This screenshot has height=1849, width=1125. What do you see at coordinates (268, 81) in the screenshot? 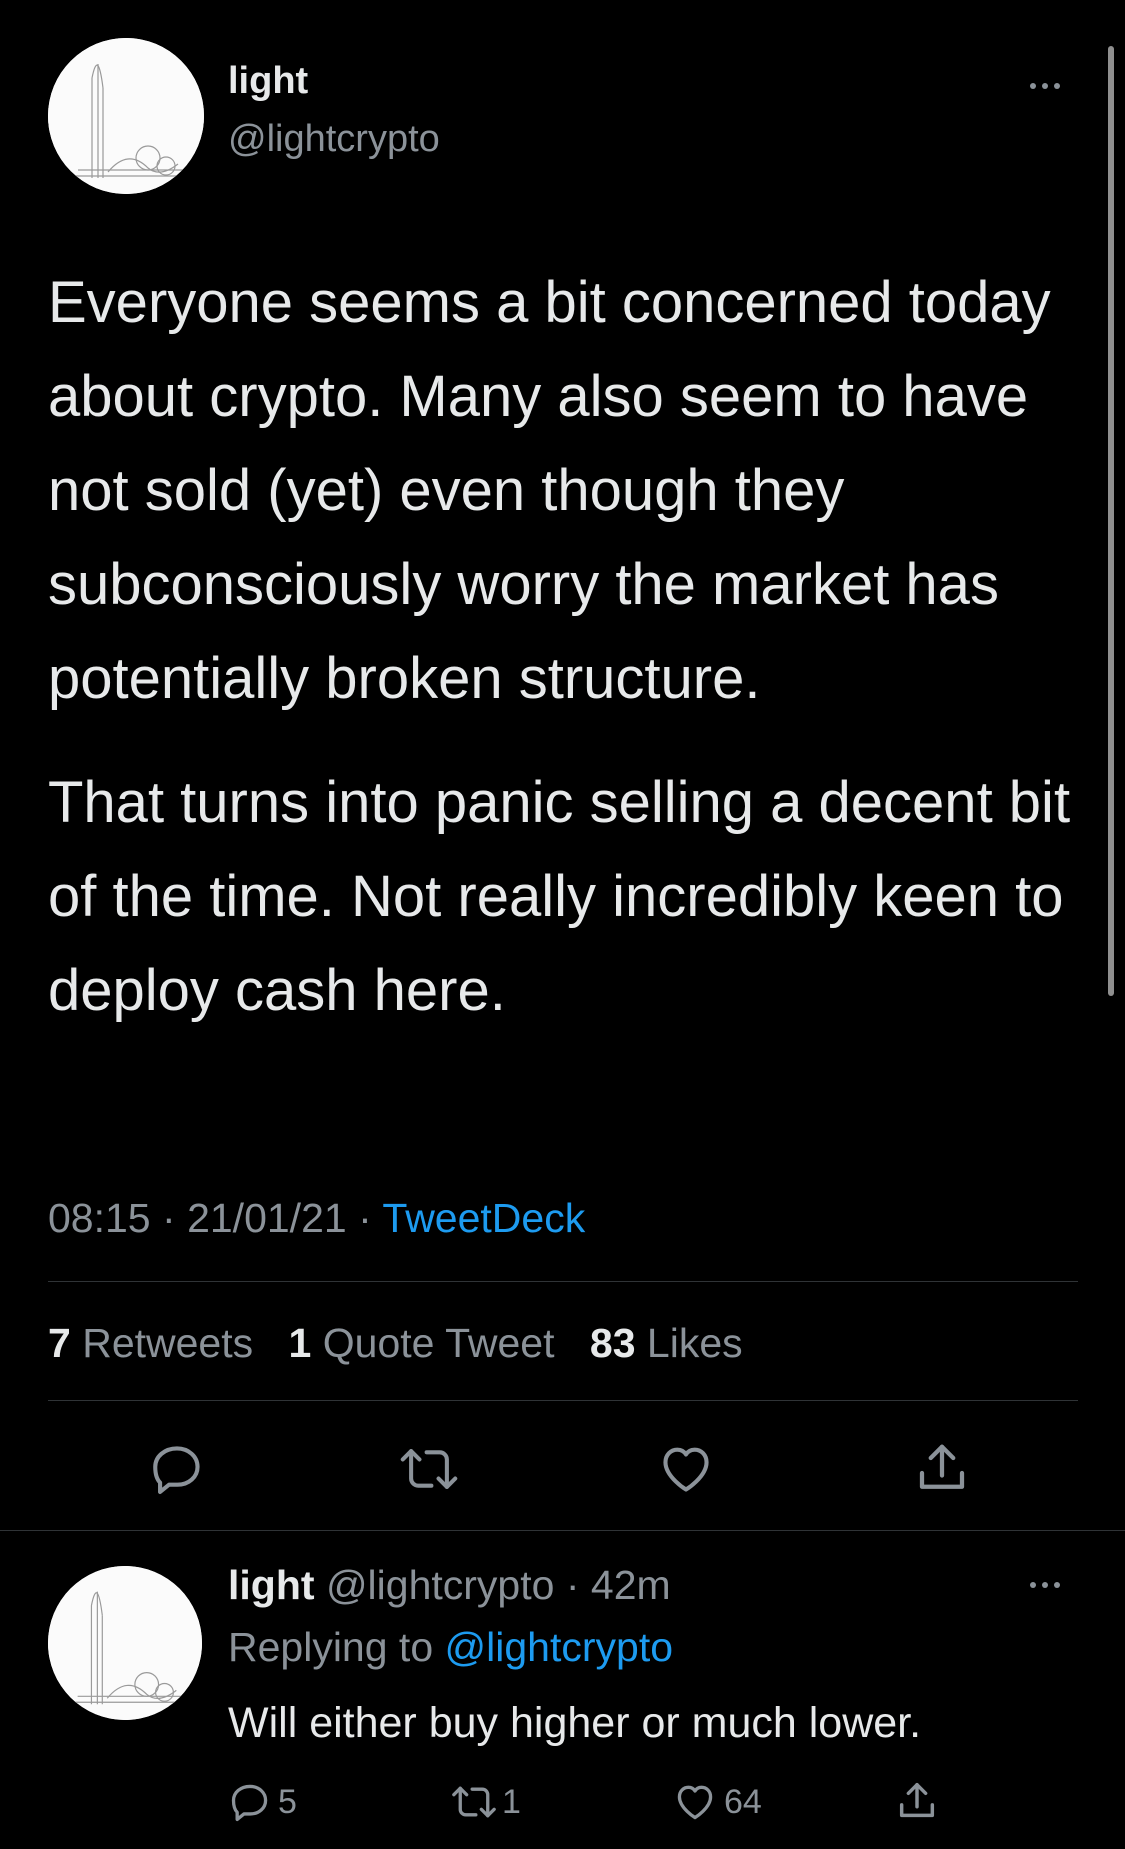
I see `author-name: light` at bounding box center [268, 81].